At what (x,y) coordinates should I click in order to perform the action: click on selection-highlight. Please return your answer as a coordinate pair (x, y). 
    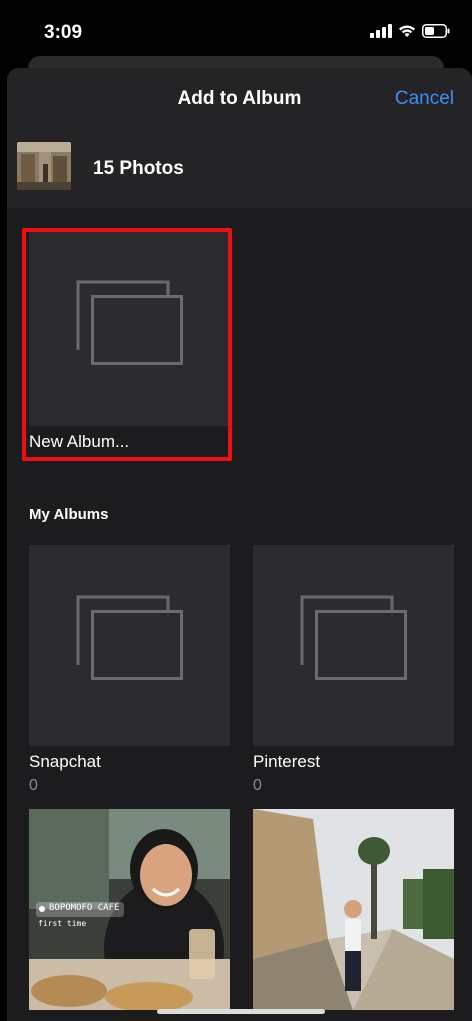
    Looking at the image, I should click on (127, 344).